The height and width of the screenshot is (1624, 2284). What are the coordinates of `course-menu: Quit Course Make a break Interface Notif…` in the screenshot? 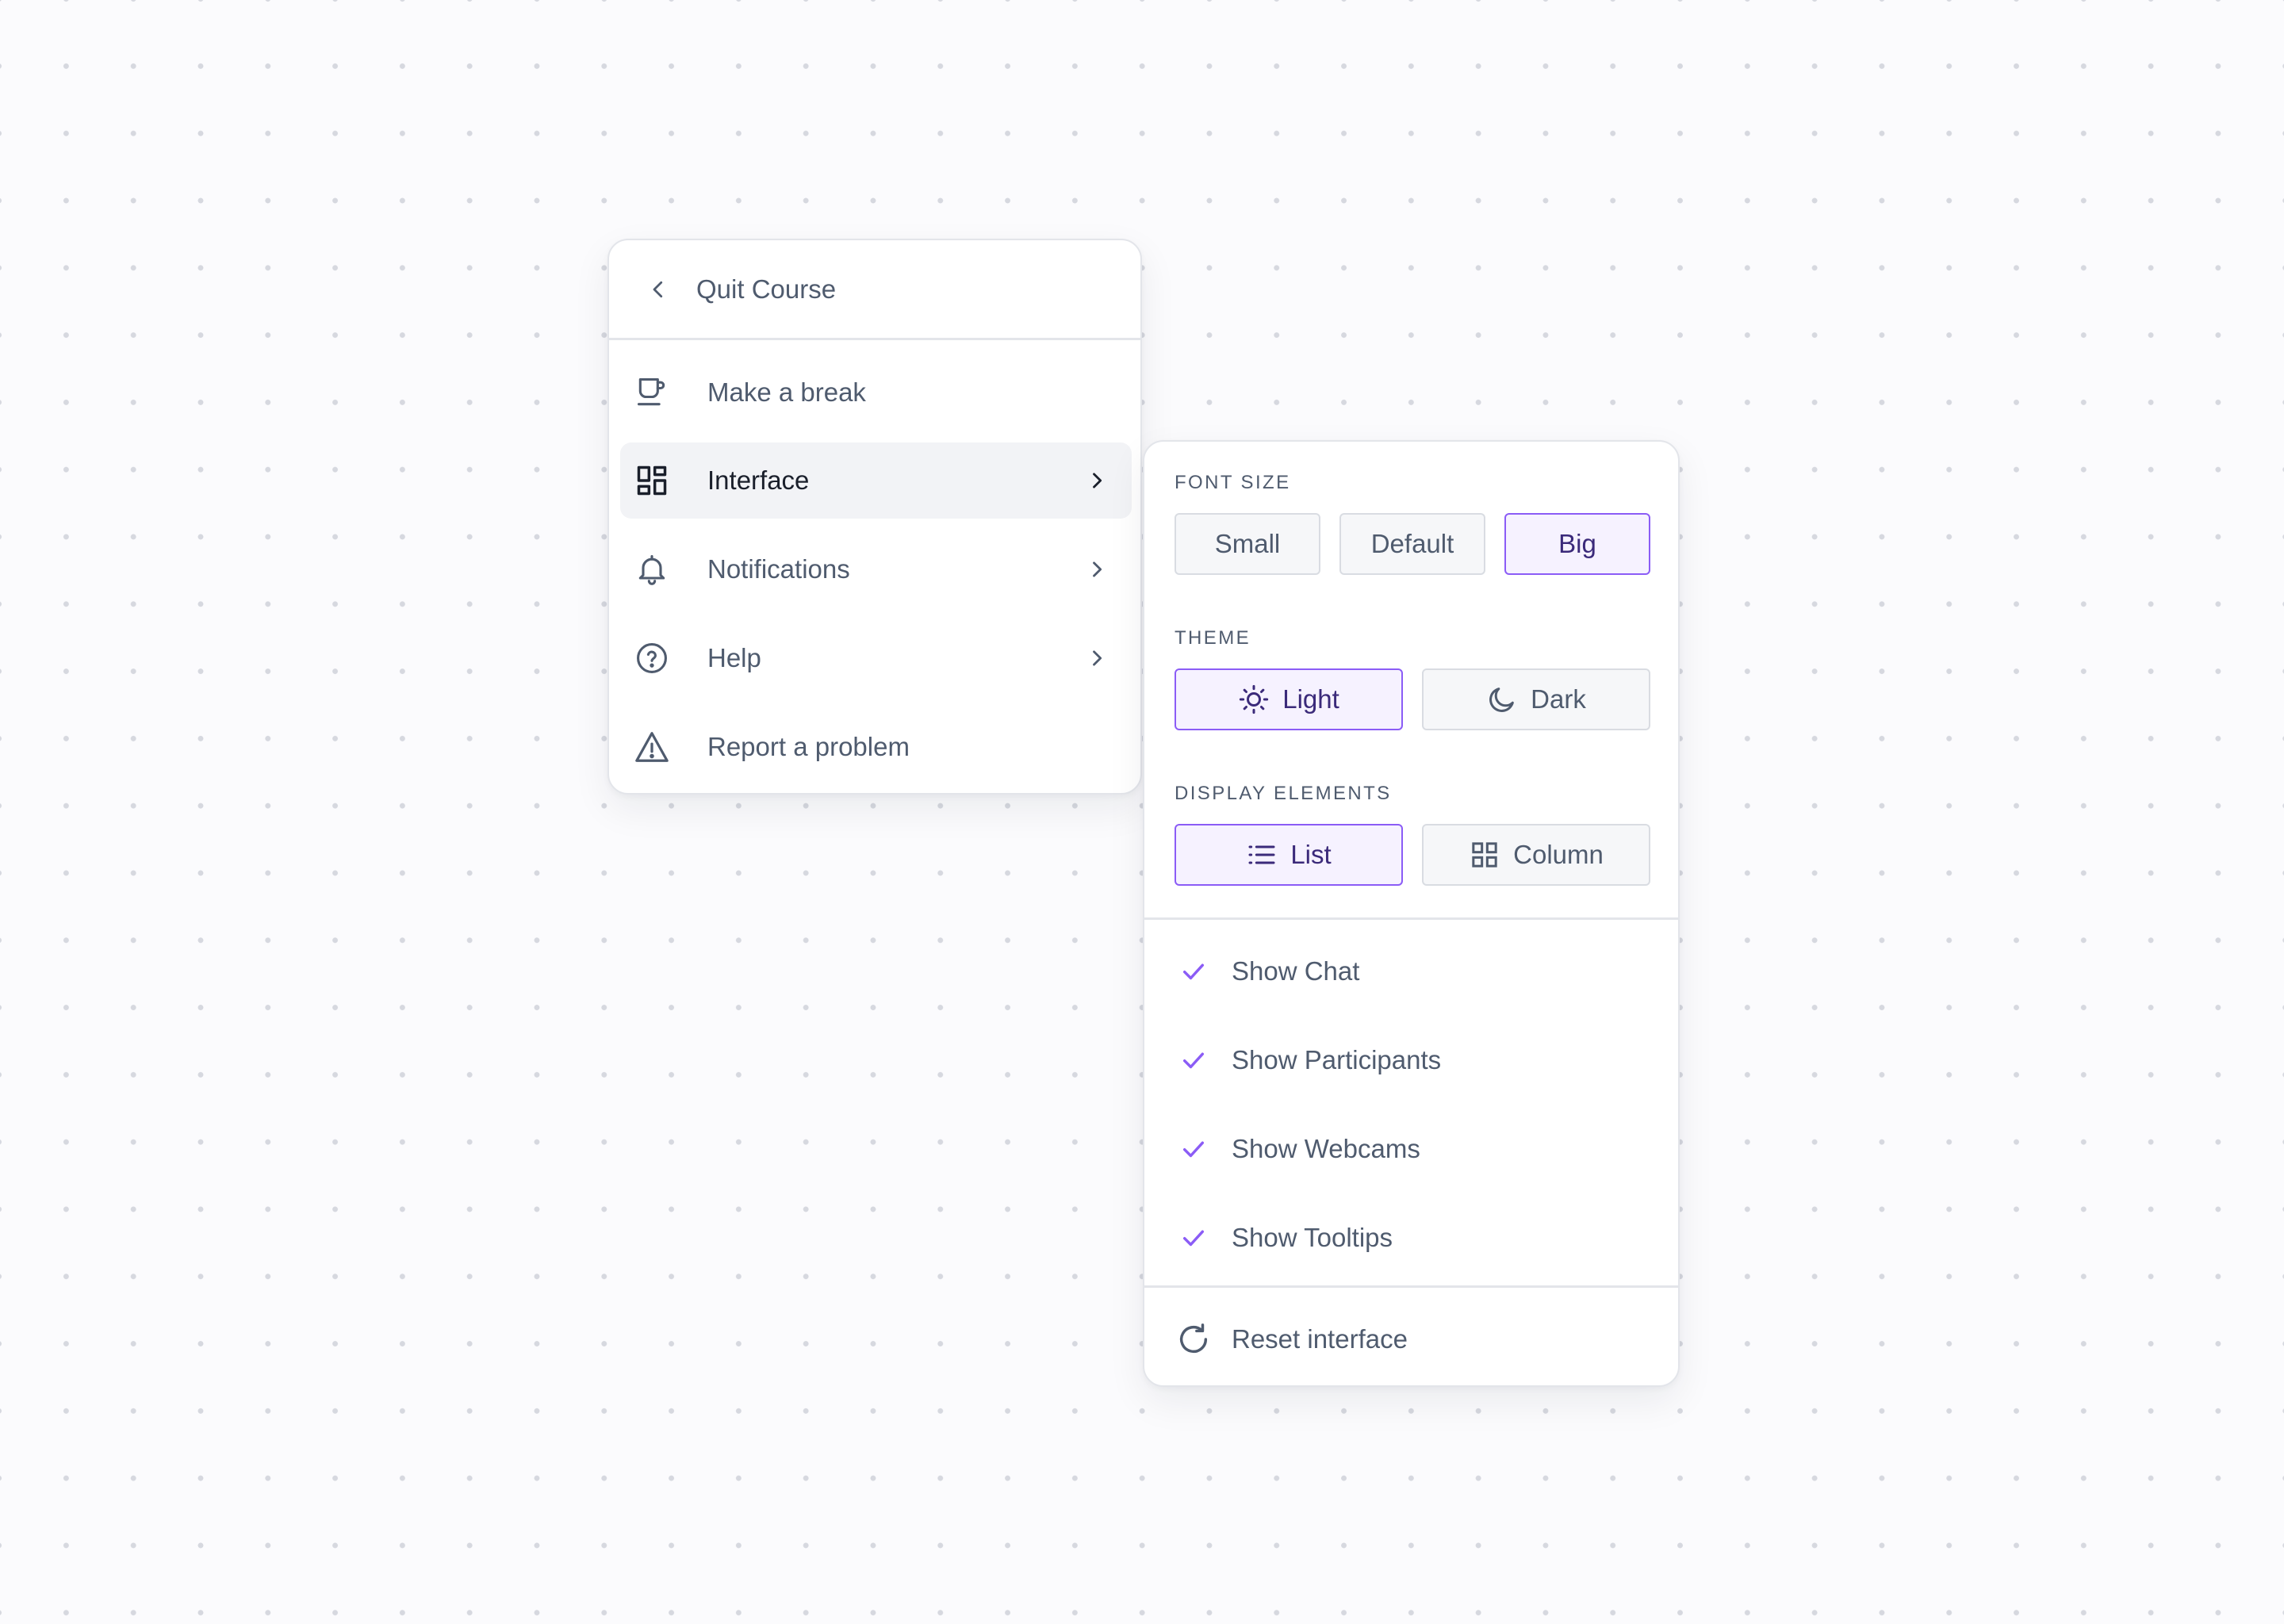 It's located at (874, 517).